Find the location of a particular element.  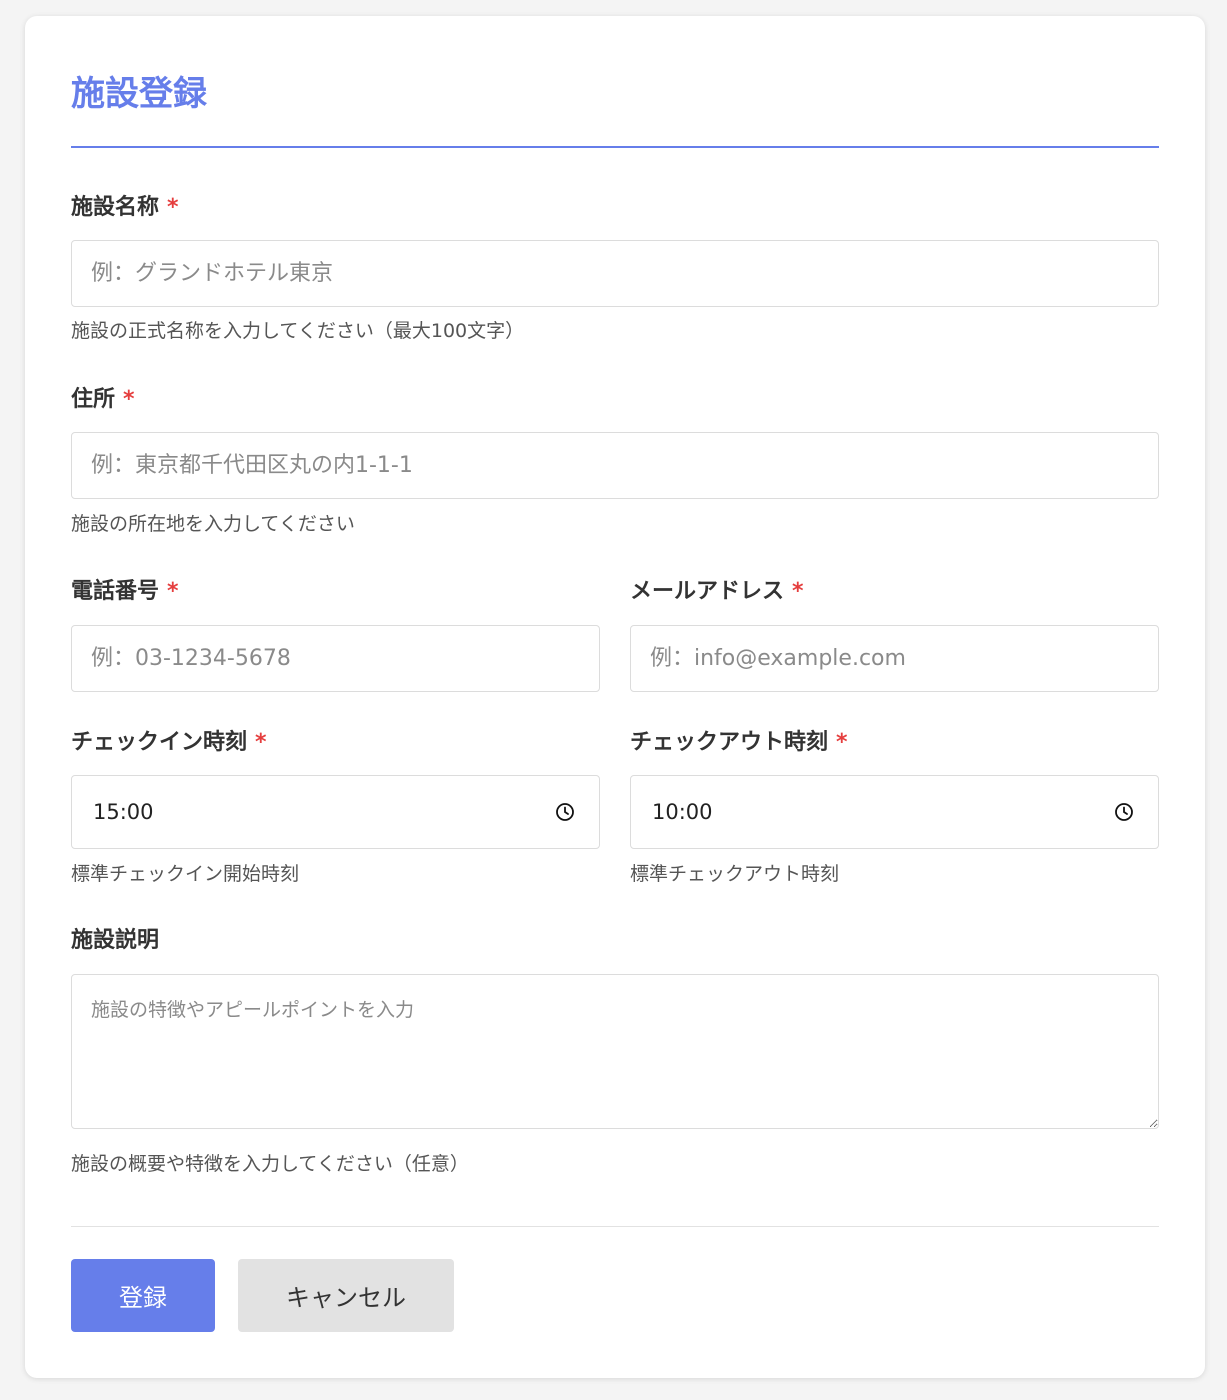

checkin-time-value: 15:00 is located at coordinates (123, 812).